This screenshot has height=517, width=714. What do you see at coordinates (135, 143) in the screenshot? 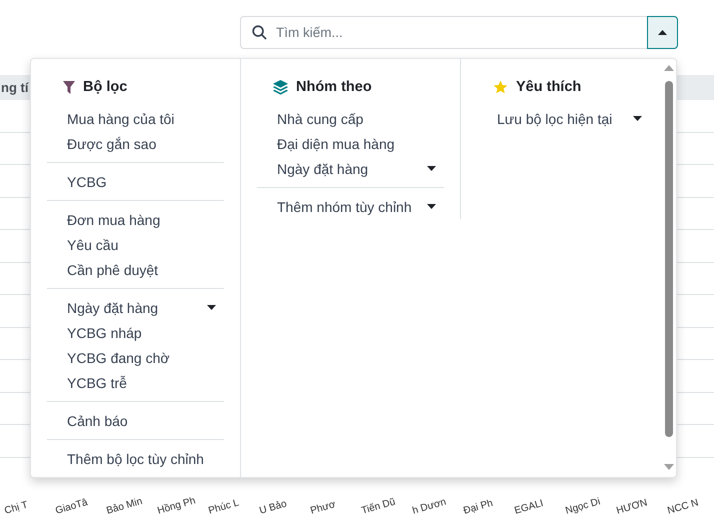
I see `menu-item: Được gắn sao` at bounding box center [135, 143].